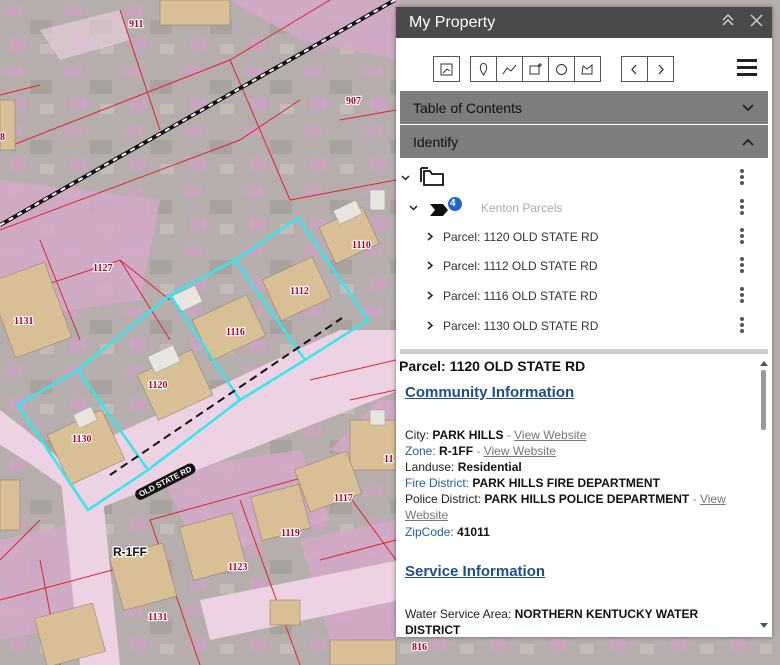 This screenshot has width=780, height=665. Describe the element at coordinates (764, 363) in the screenshot. I see `scroll-up-icon` at that location.